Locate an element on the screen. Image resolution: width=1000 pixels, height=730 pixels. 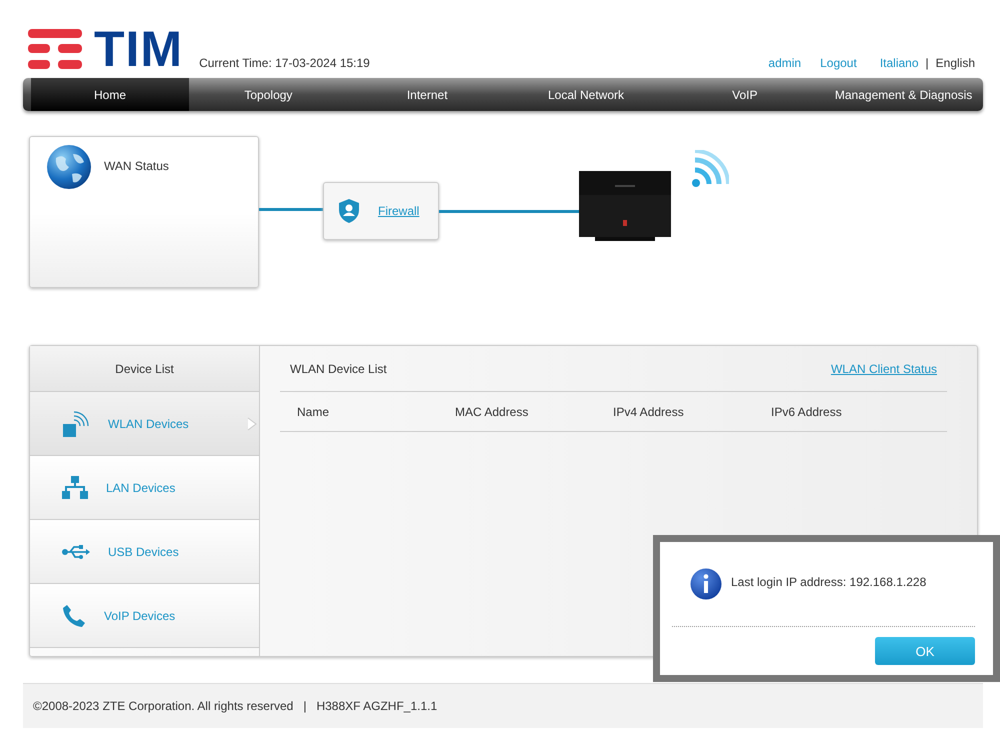
phone-icon is located at coordinates (74, 616).